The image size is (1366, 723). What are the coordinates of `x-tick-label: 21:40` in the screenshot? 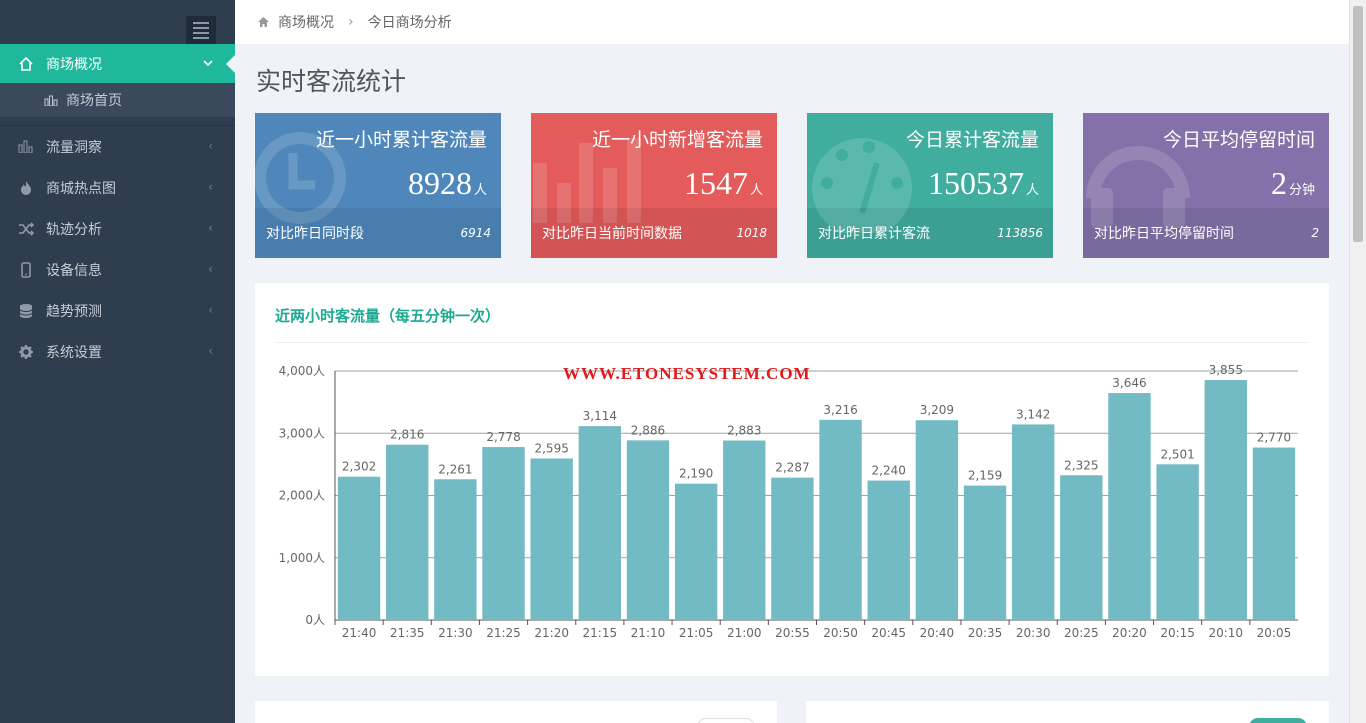 It's located at (359, 633).